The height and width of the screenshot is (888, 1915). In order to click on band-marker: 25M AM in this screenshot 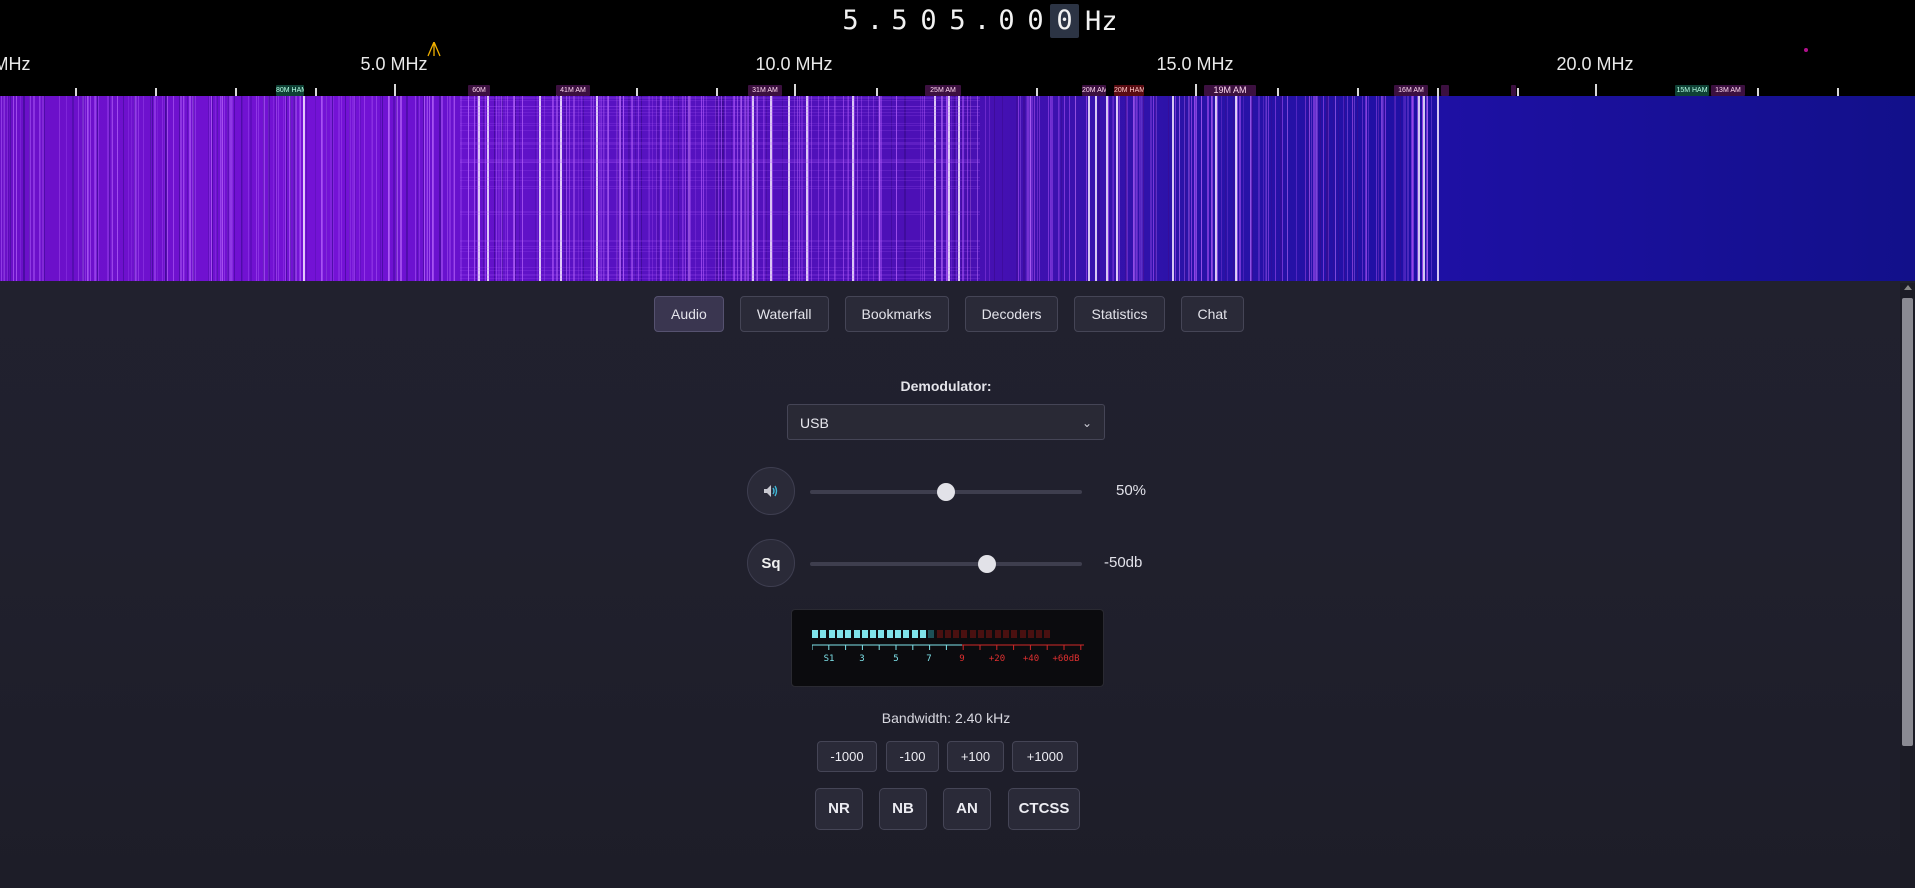, I will do `click(943, 90)`.